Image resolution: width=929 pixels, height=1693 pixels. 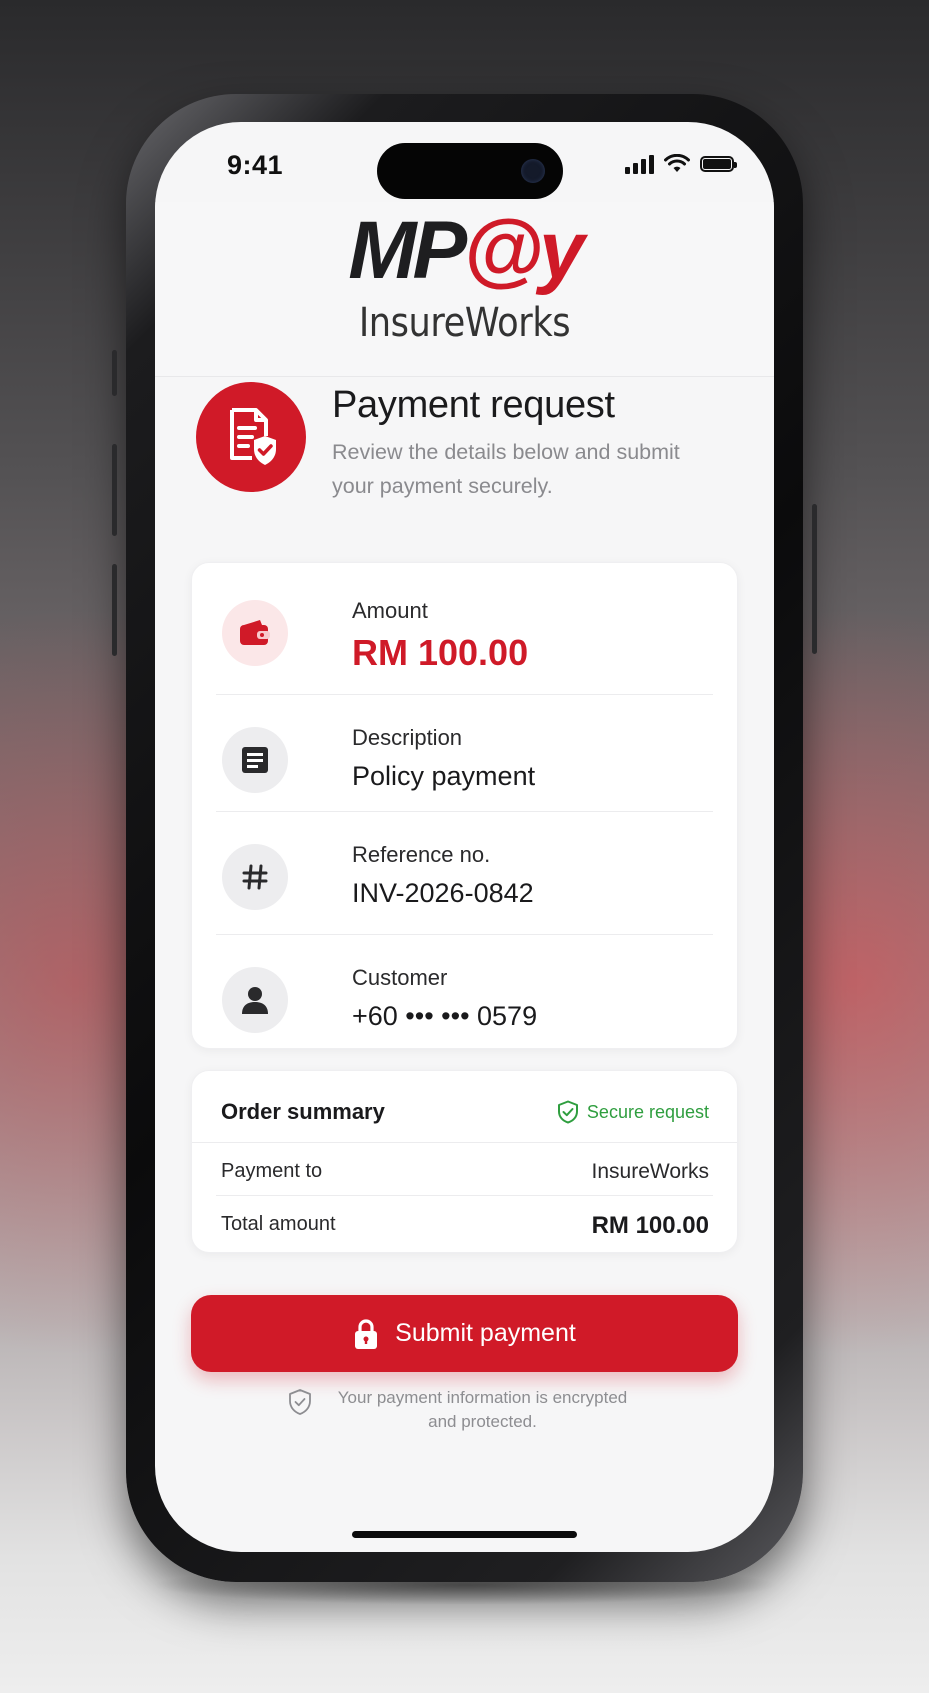 What do you see at coordinates (114, 610) in the screenshot?
I see `volume-down-button` at bounding box center [114, 610].